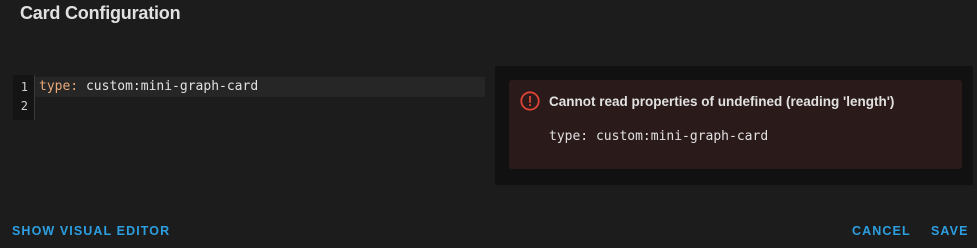 The height and width of the screenshot is (248, 977). Describe the element at coordinates (91, 231) in the screenshot. I see `show-visual-editor-button: SHOW VISUAL EDITOR` at that location.